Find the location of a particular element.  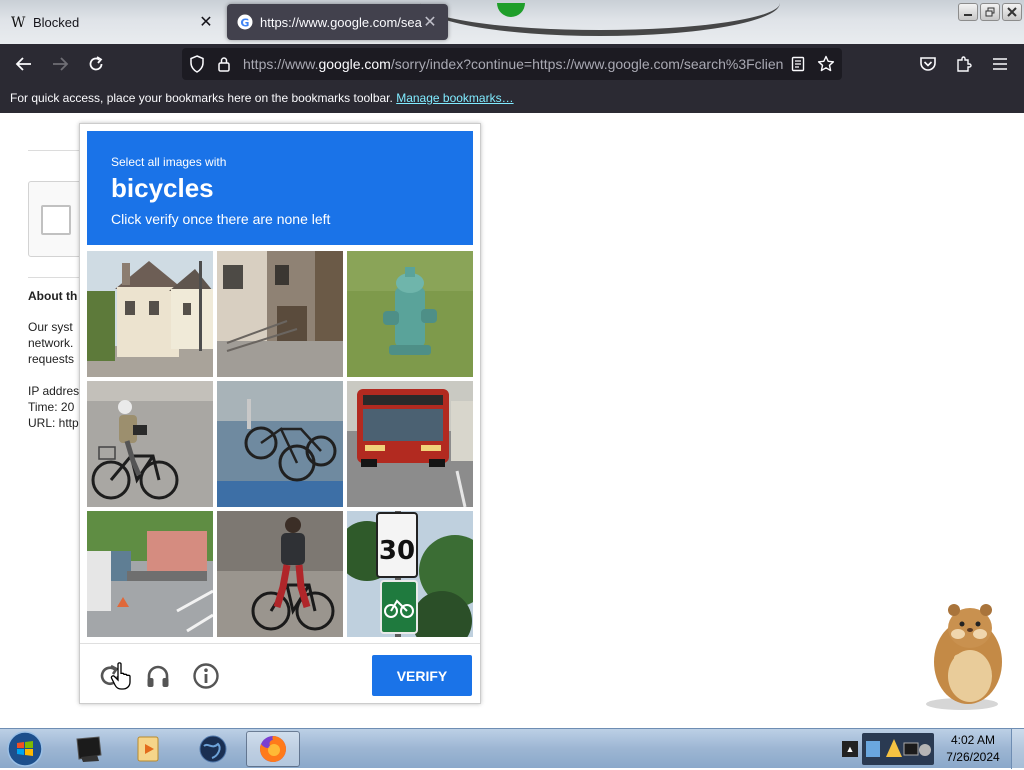

instruction-object: bicycles is located at coordinates (162, 188).